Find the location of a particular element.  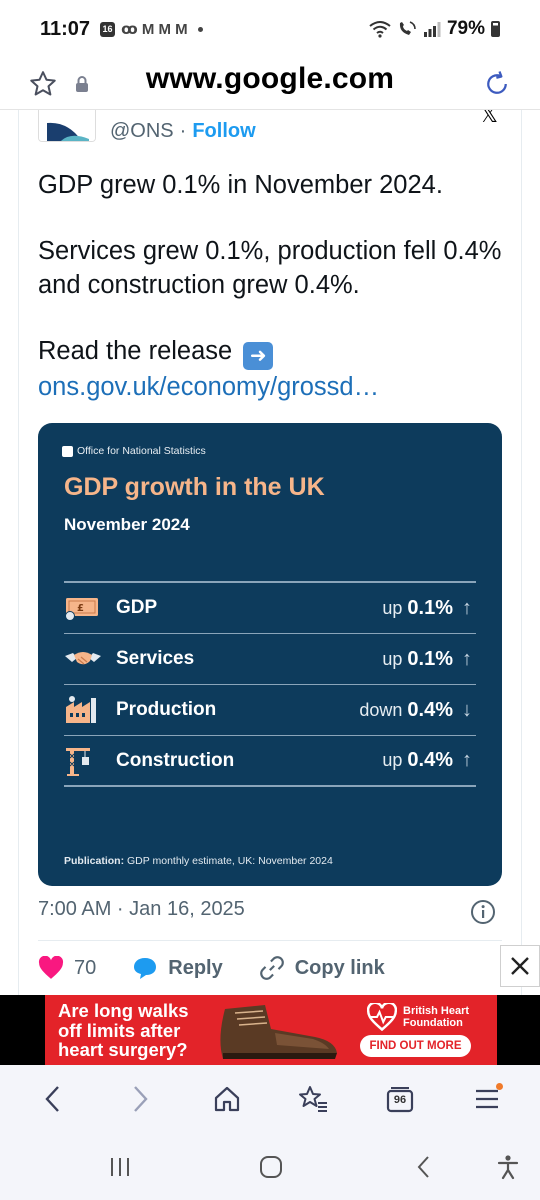

row-label: Production is located at coordinates (166, 709).